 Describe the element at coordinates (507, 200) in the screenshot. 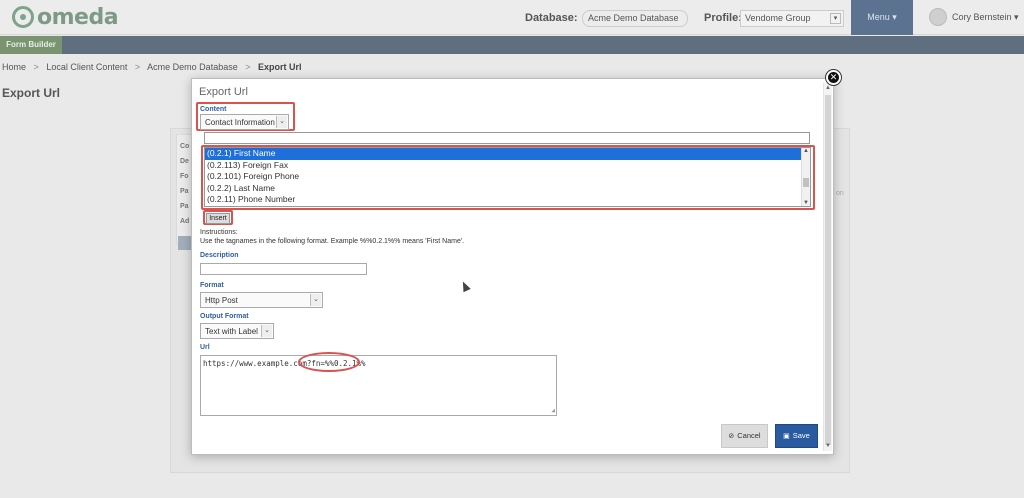

I see `list-item: (0.2.11) Phone Number` at that location.